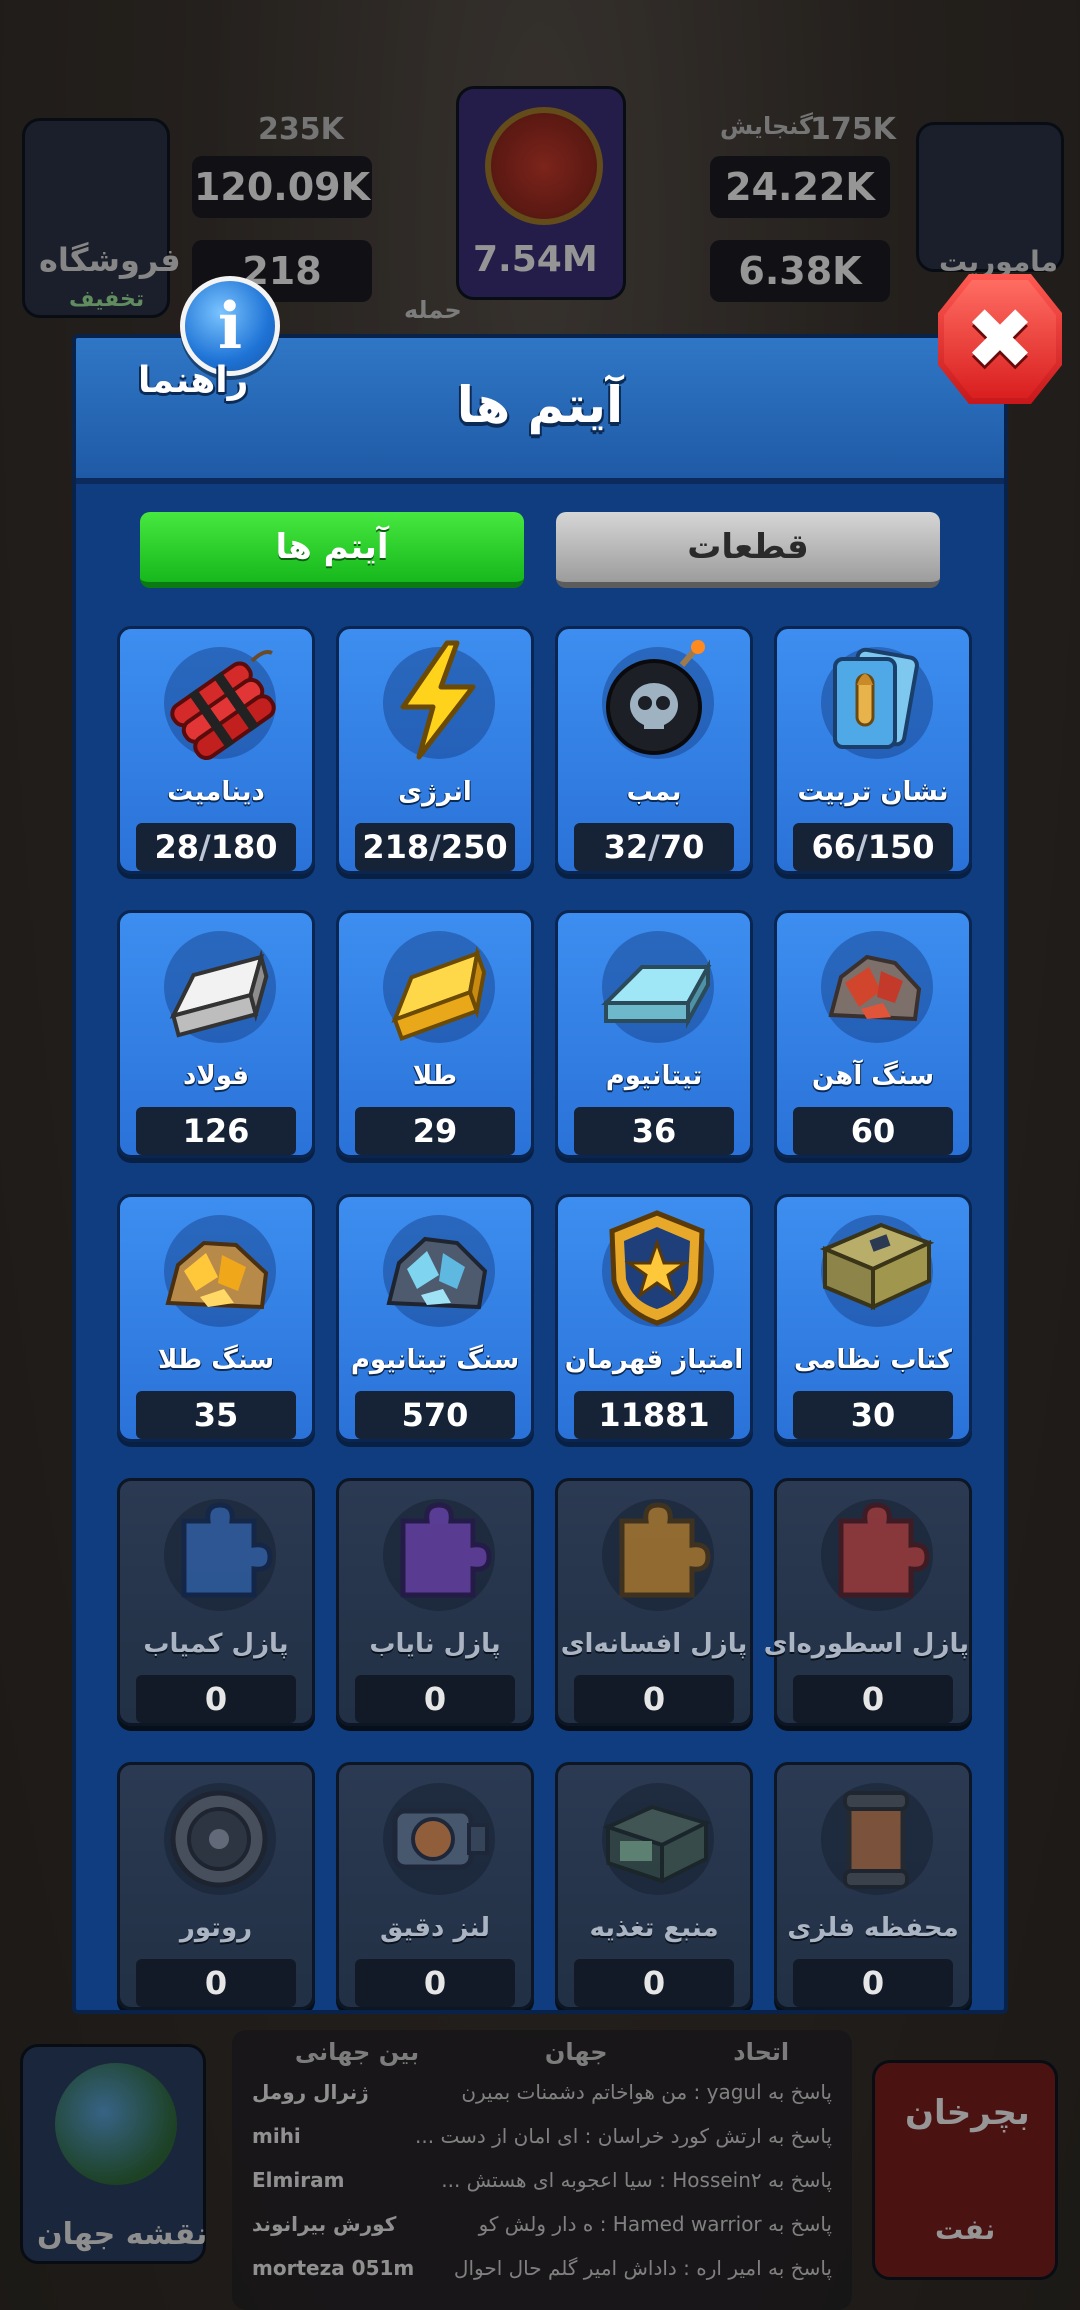 The image size is (1080, 2310). I want to click on close-button: ✖, so click(1000, 339).